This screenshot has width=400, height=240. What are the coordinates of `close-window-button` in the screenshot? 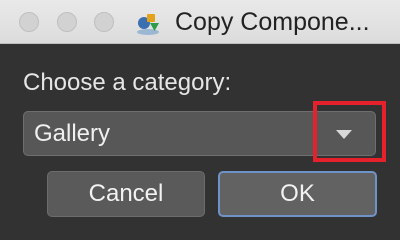 It's located at (29, 22).